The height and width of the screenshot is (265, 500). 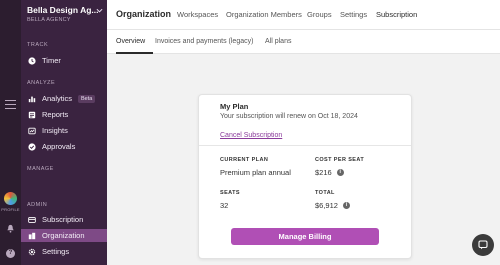 What do you see at coordinates (55, 114) in the screenshot?
I see `sidebar-item-label: Reports` at bounding box center [55, 114].